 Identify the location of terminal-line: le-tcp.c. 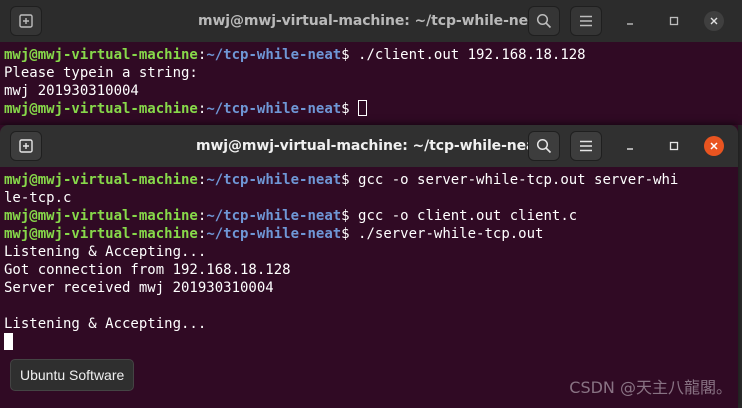
(371, 198).